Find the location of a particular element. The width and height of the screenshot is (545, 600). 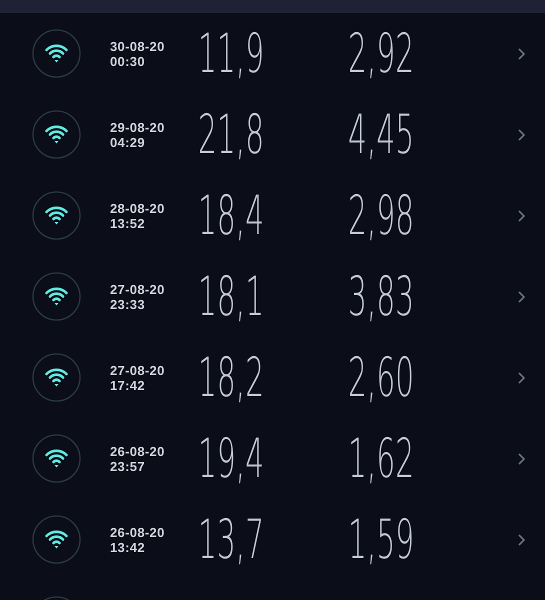

upload-speed: 3,83 is located at coordinates (381, 297).